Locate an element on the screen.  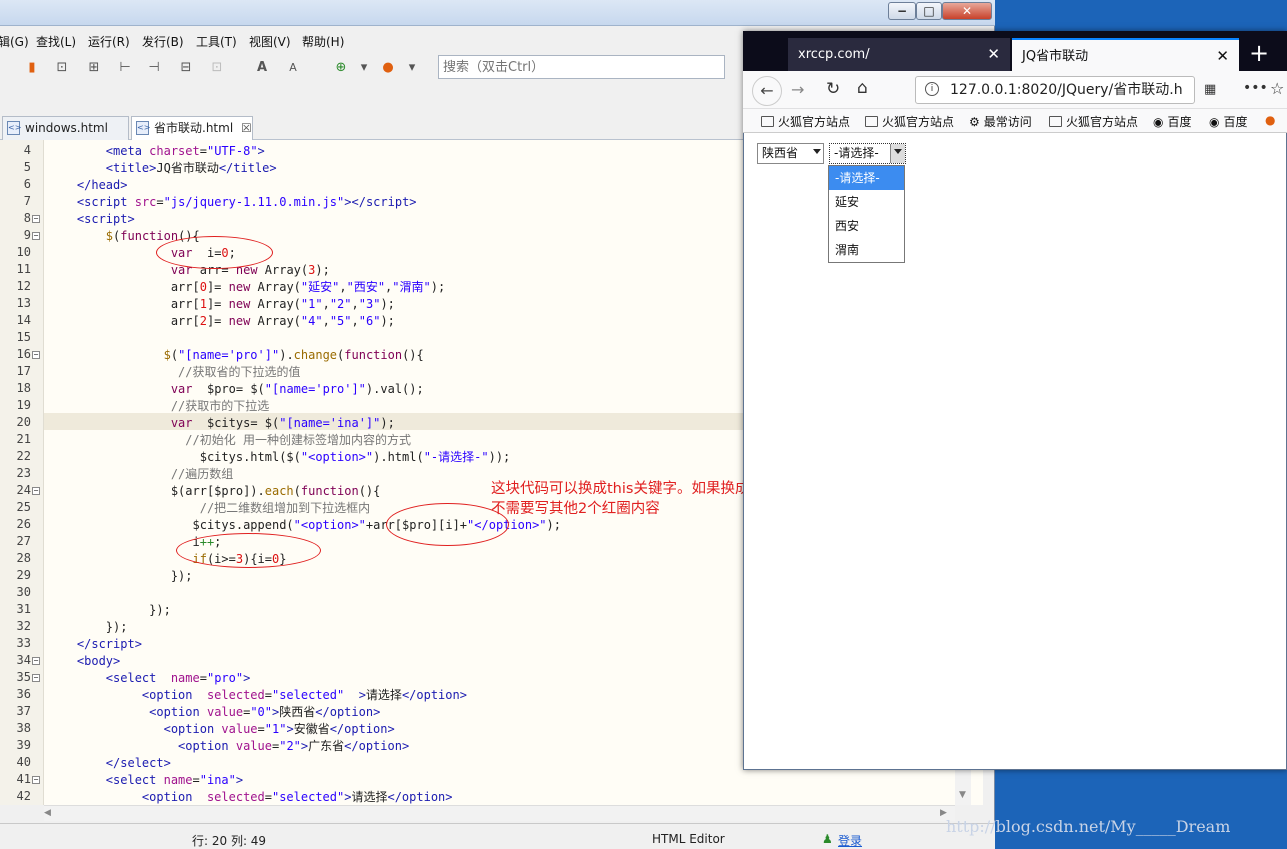
disabled-tool-icon: ⊡ is located at coordinates (217, 67).